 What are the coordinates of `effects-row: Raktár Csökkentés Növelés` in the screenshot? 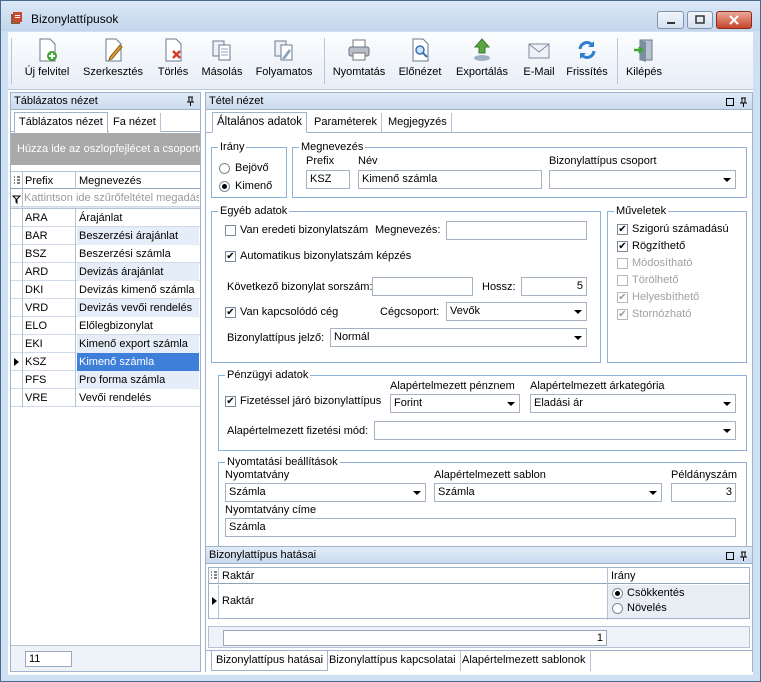 It's located at (479, 601).